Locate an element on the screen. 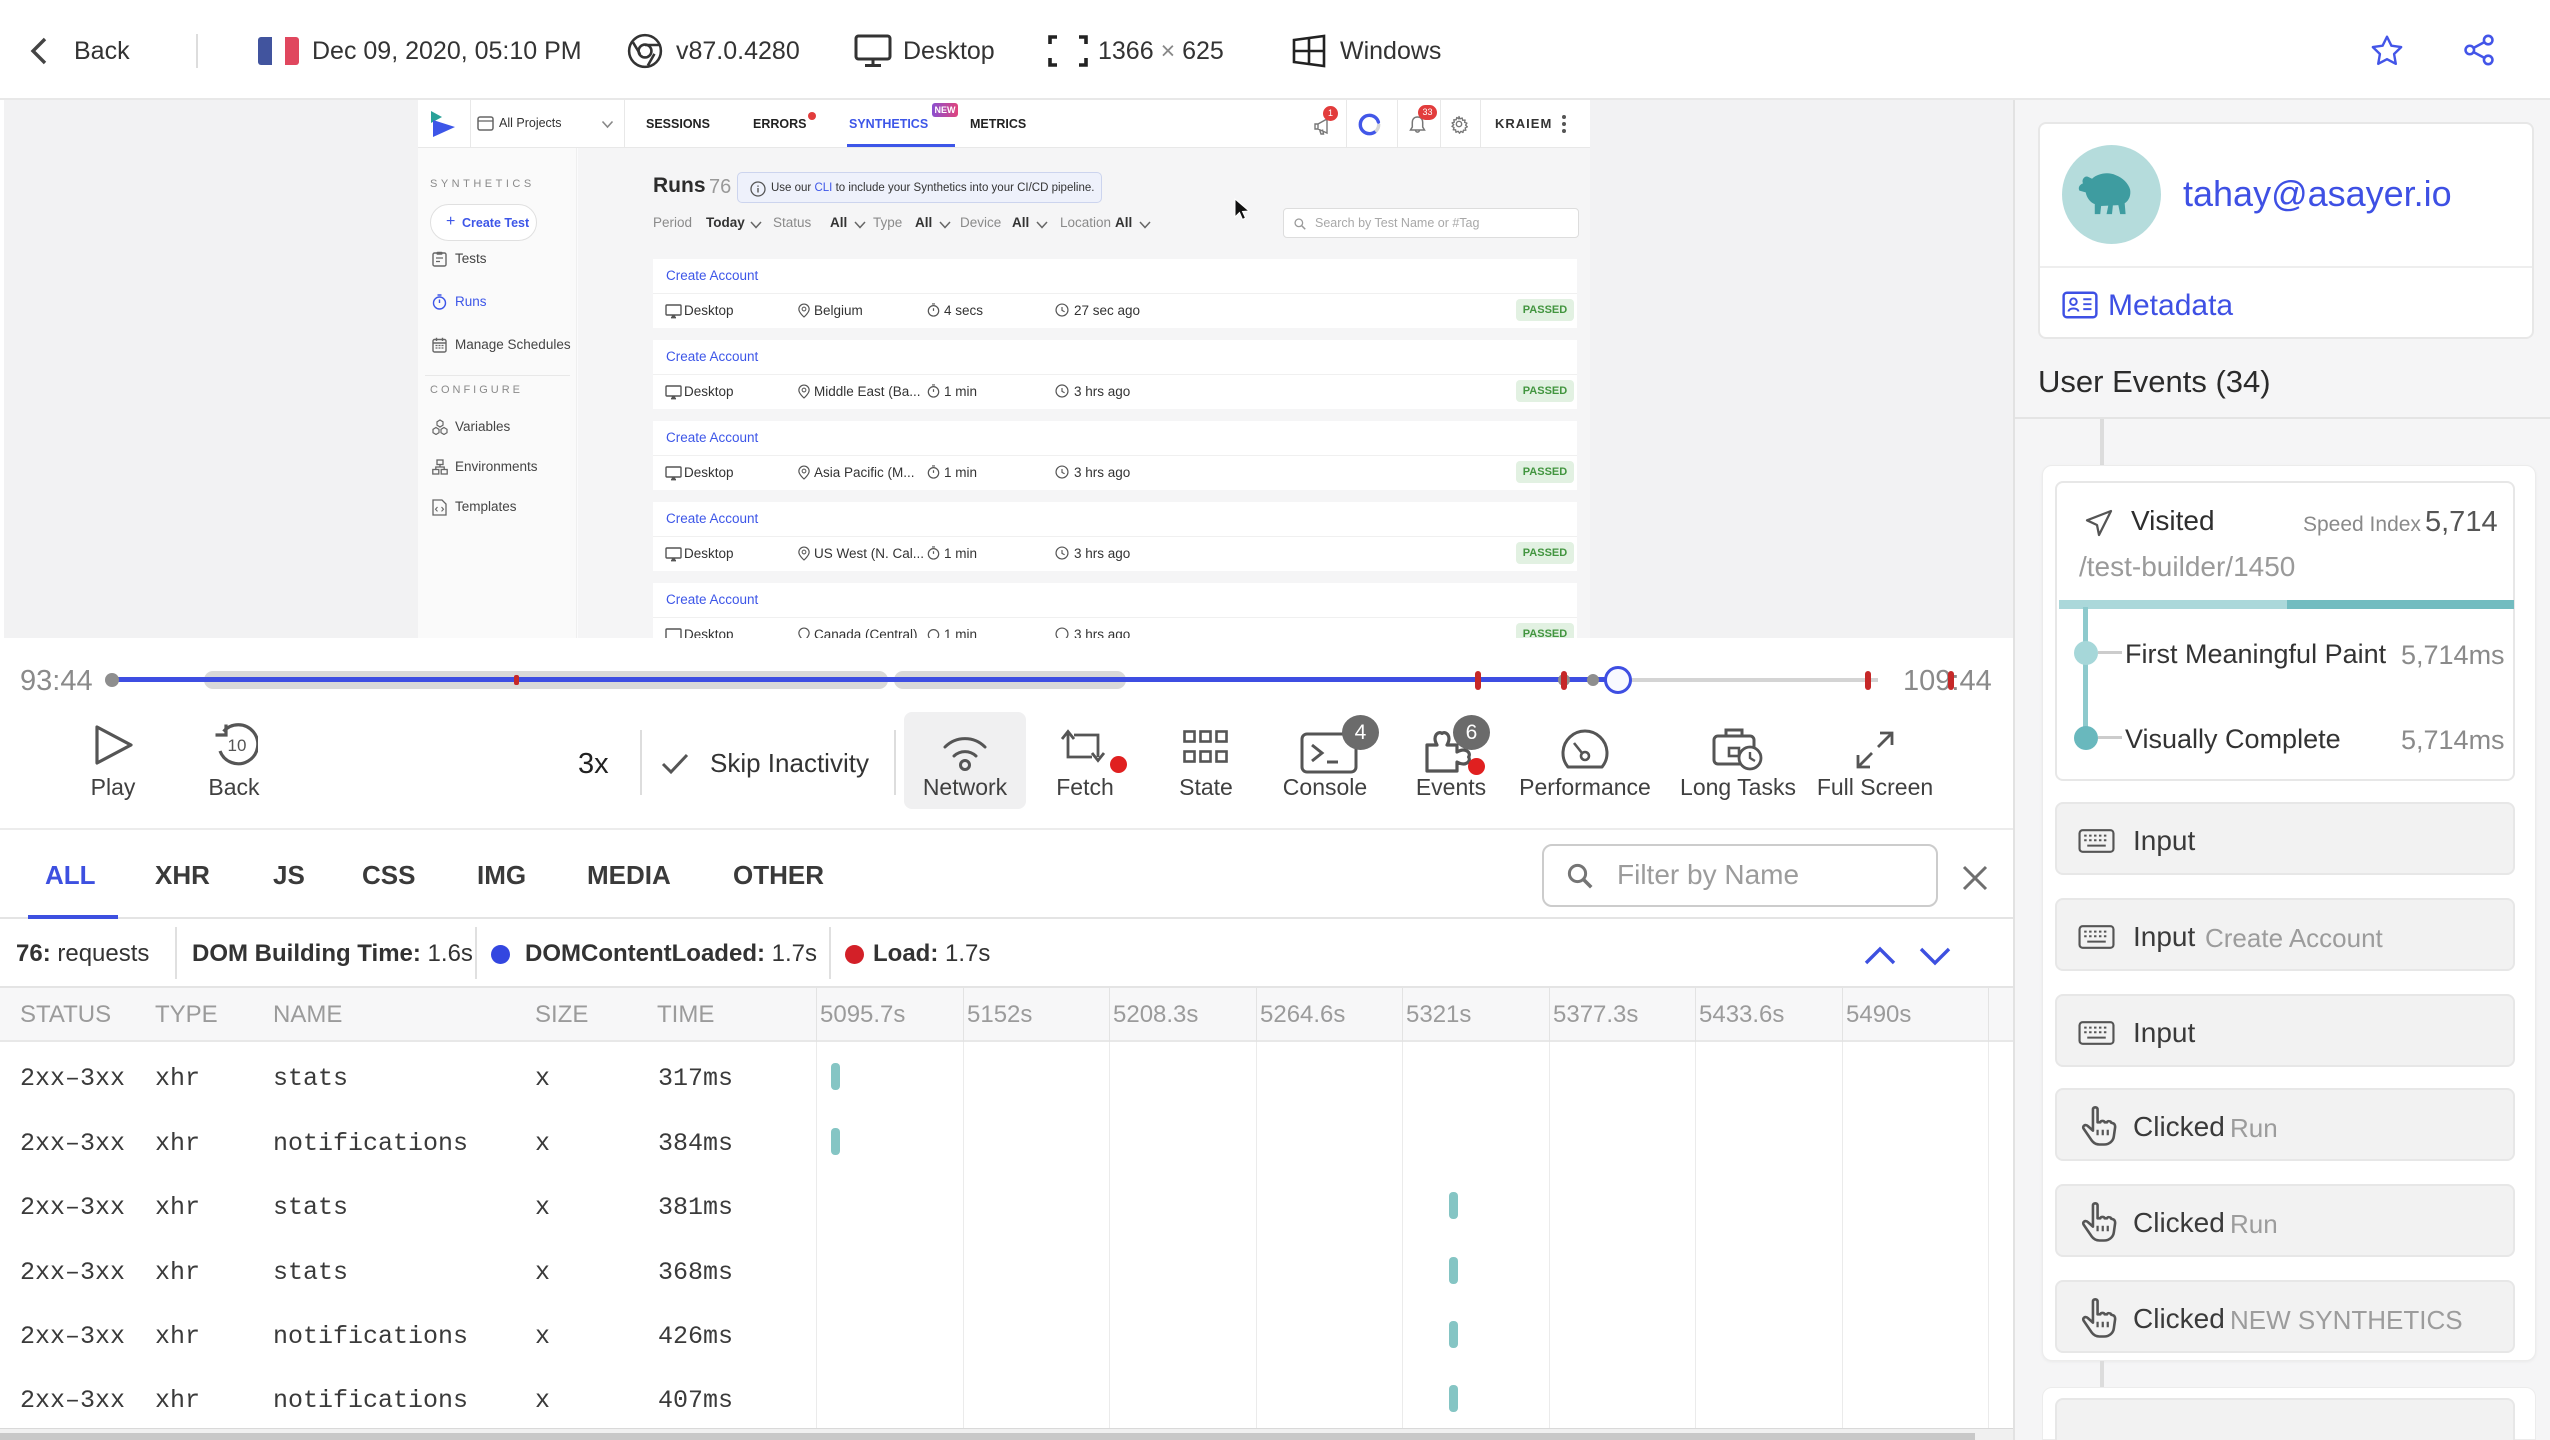  svg-text: 10 is located at coordinates (237, 745).